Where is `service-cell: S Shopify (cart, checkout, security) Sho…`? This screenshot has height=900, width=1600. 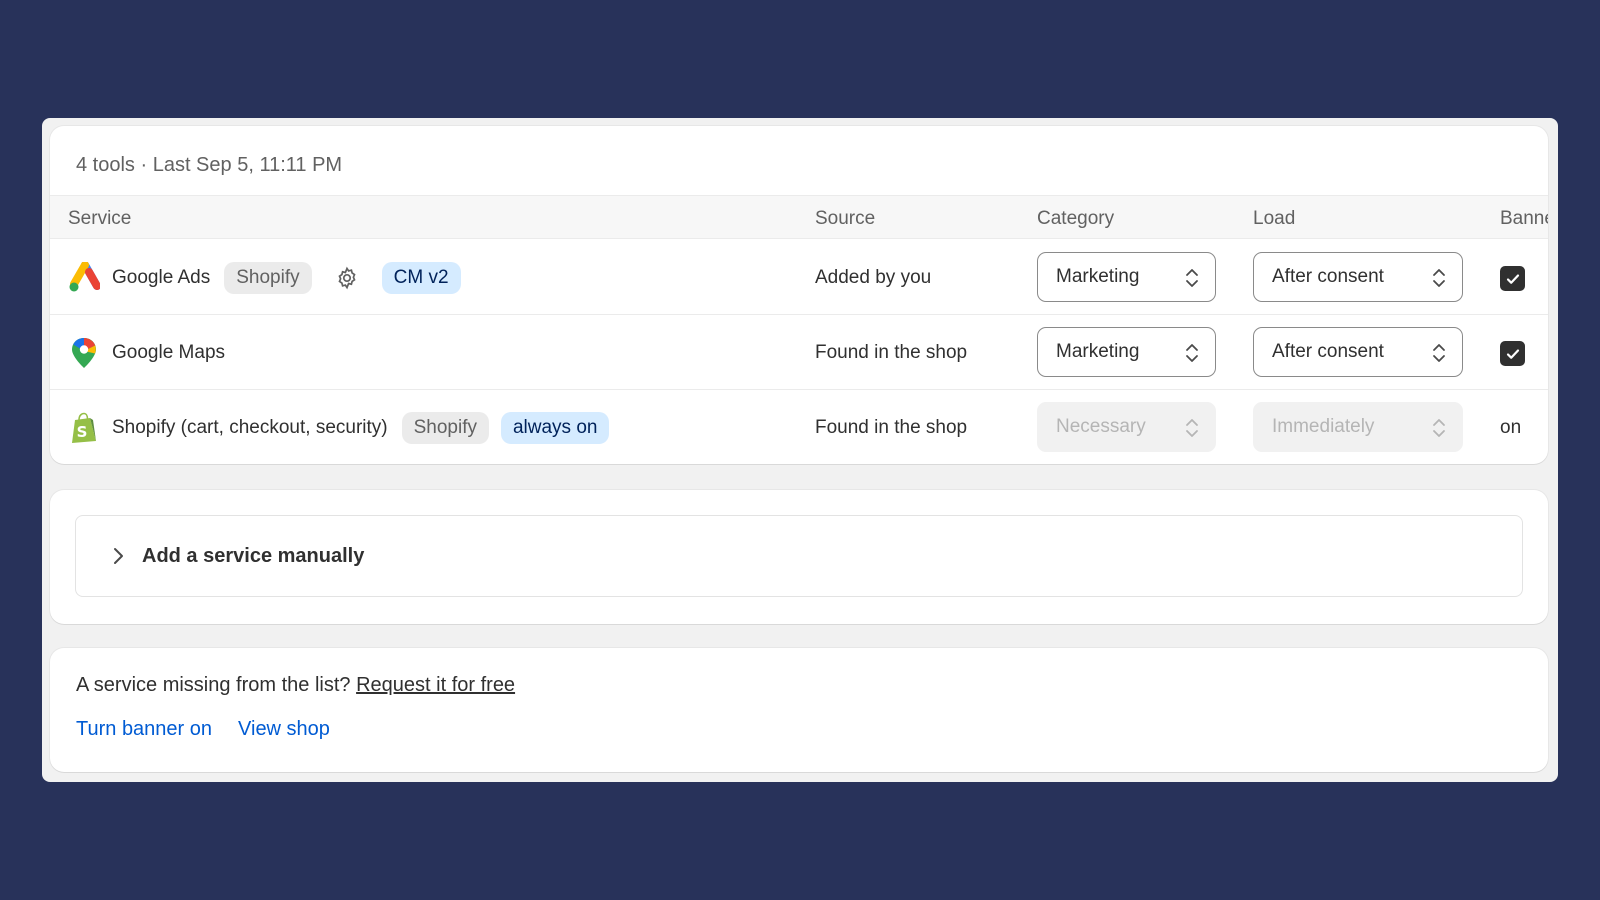
service-cell: S Shopify (cart, checkout, security) Sho… is located at coordinates (339, 427).